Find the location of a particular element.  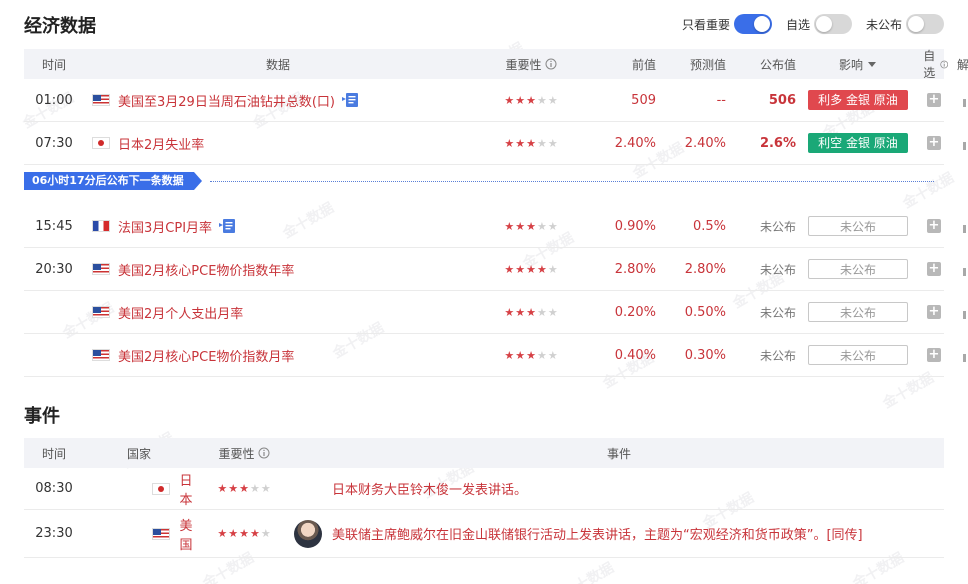

switch-knob is located at coordinates (823, 24).